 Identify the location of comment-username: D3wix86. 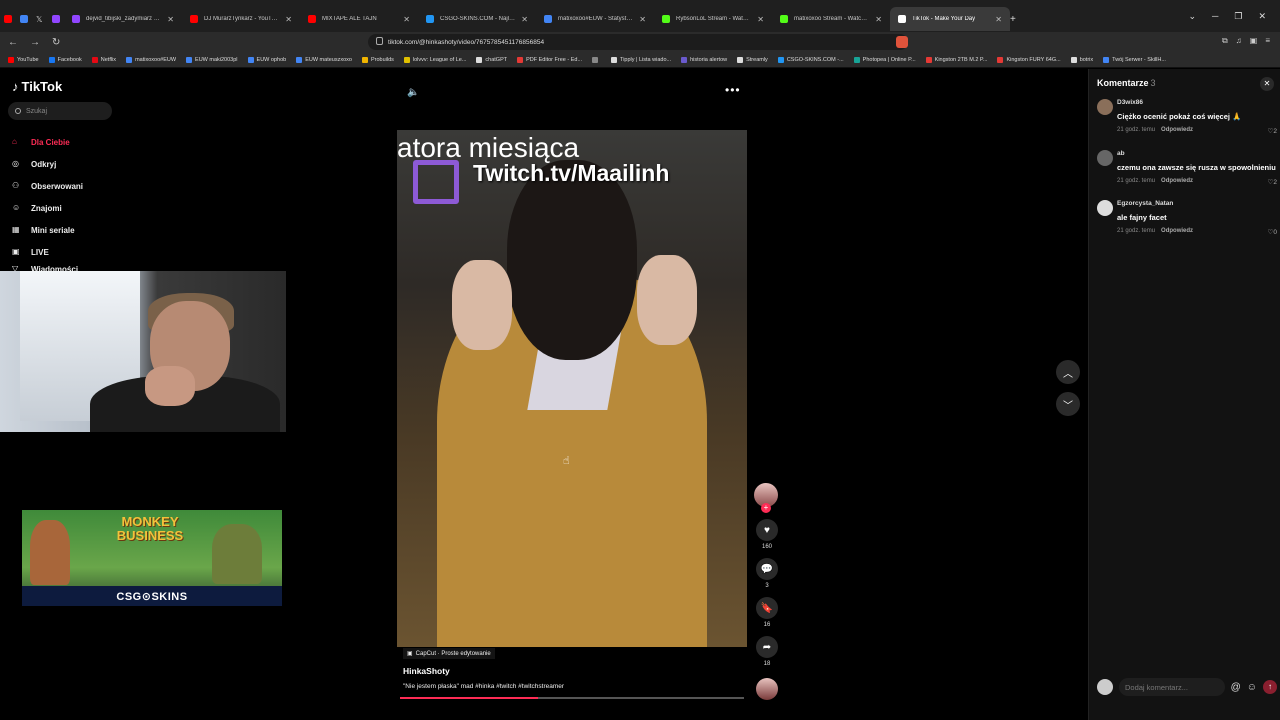
(1130, 102).